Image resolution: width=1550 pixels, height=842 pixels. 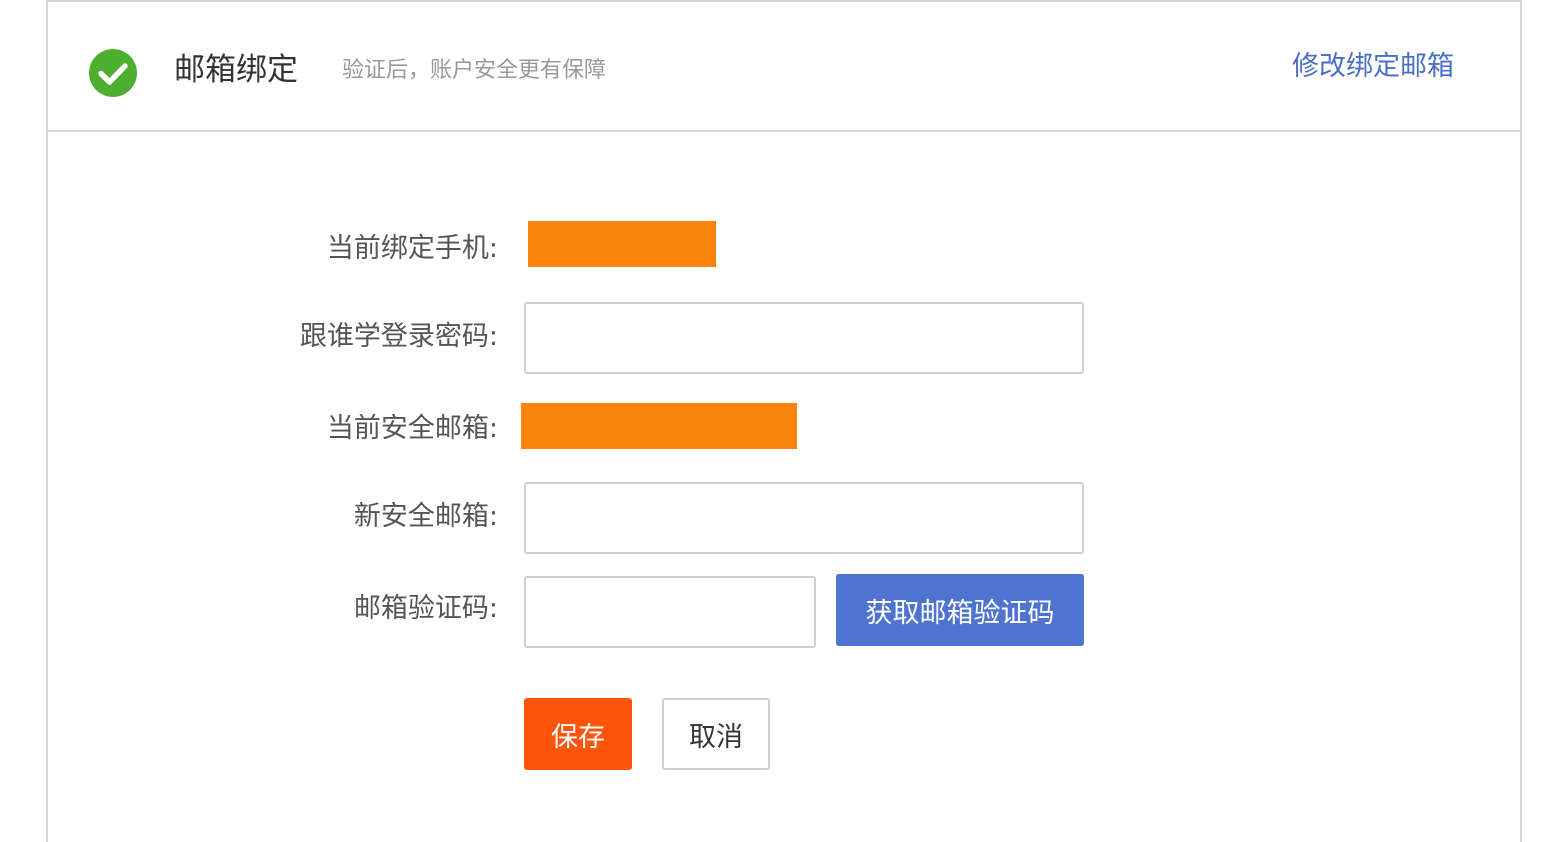 What do you see at coordinates (716, 734) in the screenshot?
I see `cancel-button: 取消` at bounding box center [716, 734].